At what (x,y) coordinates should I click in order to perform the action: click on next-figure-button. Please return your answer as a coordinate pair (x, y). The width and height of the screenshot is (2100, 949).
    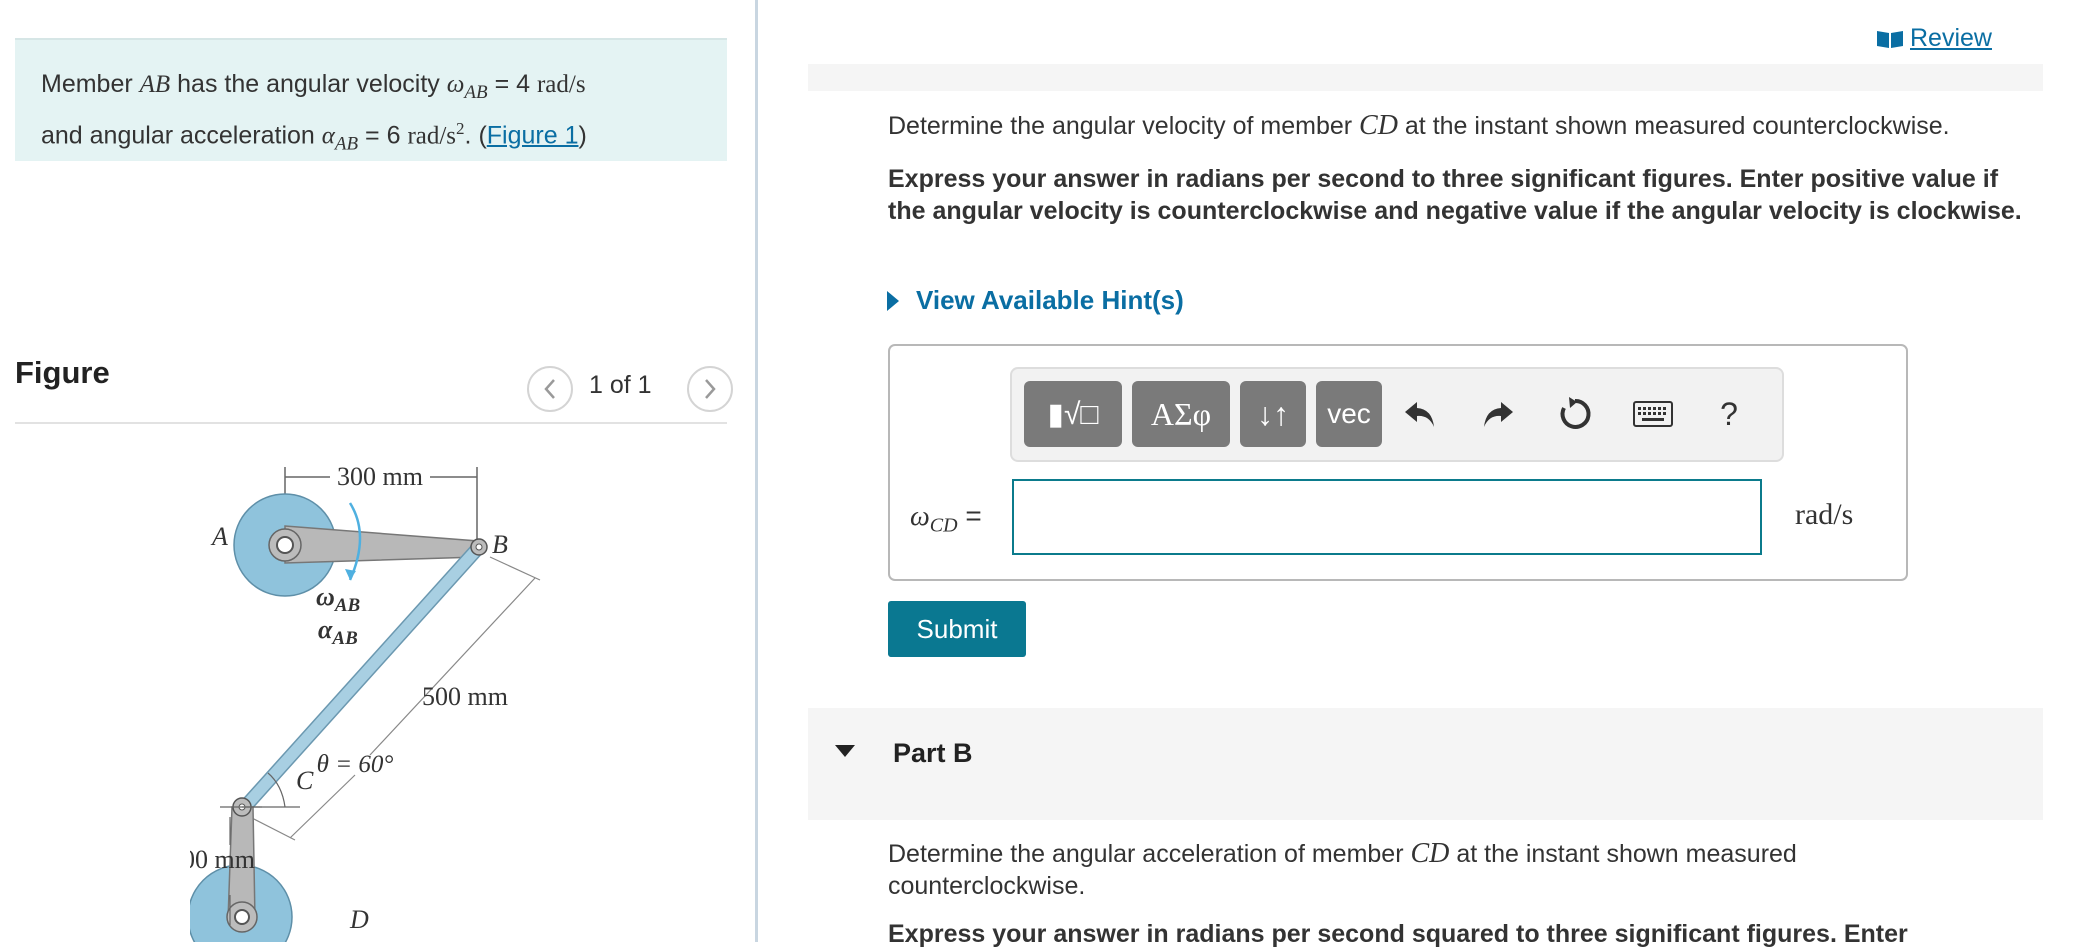
    Looking at the image, I should click on (710, 389).